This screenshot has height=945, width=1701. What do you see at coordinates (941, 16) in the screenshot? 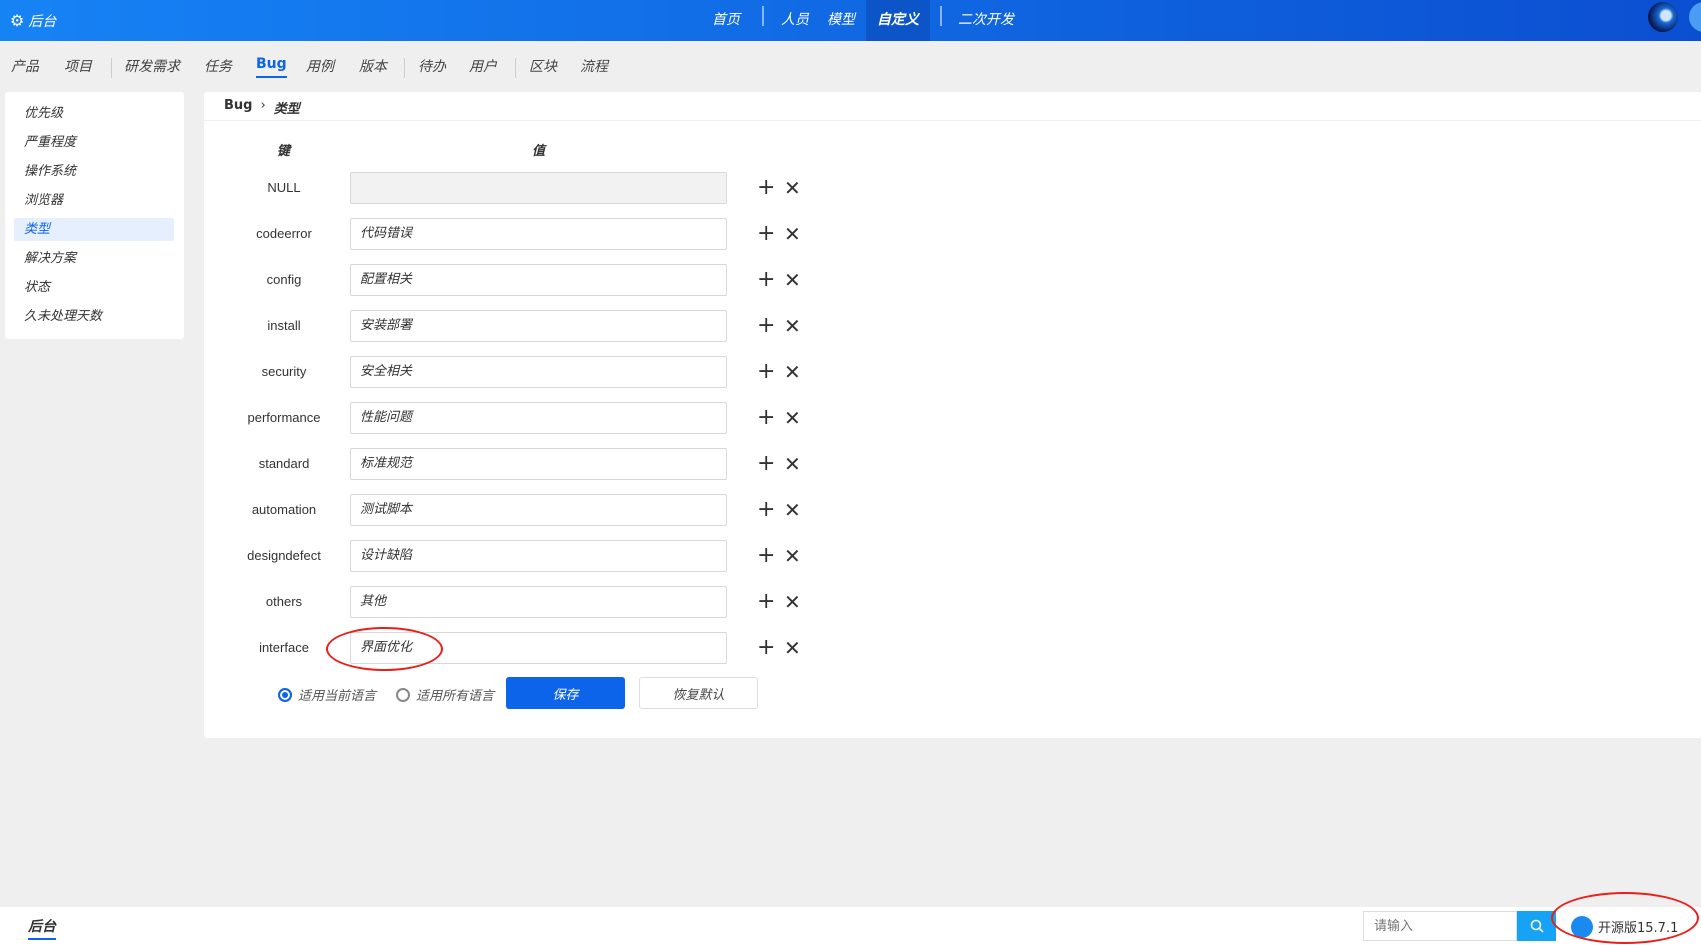
I see `nav-divider` at bounding box center [941, 16].